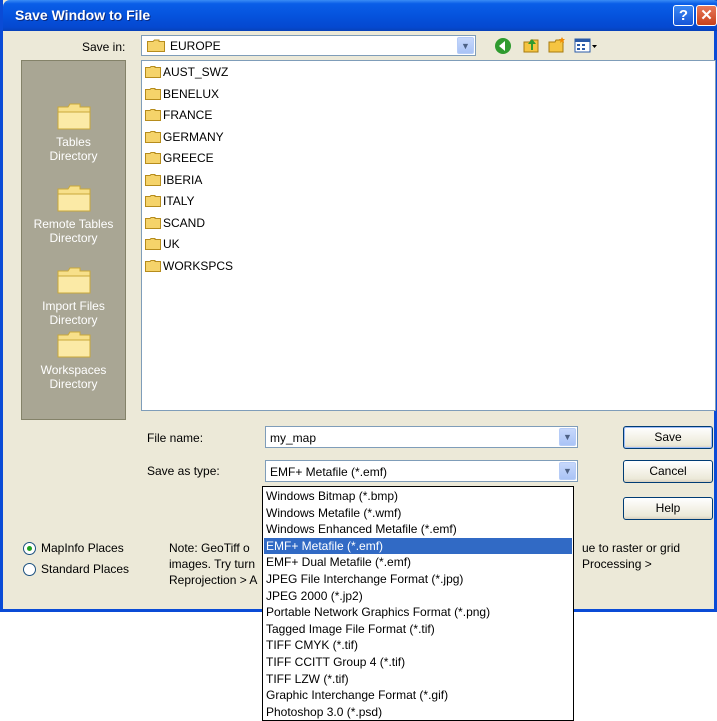 The height and width of the screenshot is (721, 717). Describe the element at coordinates (531, 45) in the screenshot. I see `up-folder-icon` at that location.